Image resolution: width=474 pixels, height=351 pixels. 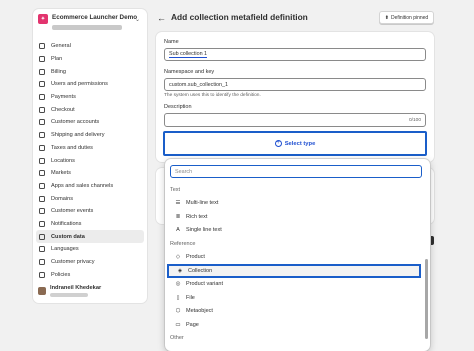 What do you see at coordinates (192, 324) in the screenshot?
I see `type-option-label: Page` at bounding box center [192, 324].